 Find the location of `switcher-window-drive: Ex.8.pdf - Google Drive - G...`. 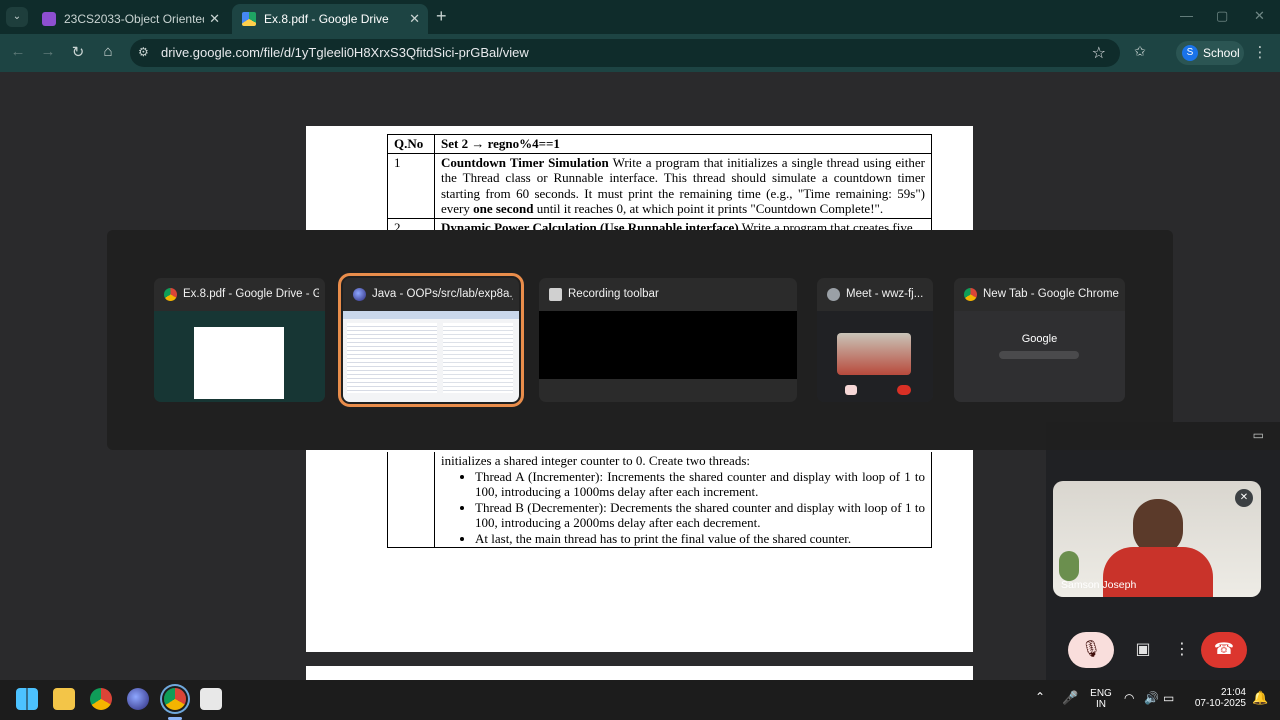

switcher-window-drive: Ex.8.pdf - Google Drive - G... is located at coordinates (239, 340).